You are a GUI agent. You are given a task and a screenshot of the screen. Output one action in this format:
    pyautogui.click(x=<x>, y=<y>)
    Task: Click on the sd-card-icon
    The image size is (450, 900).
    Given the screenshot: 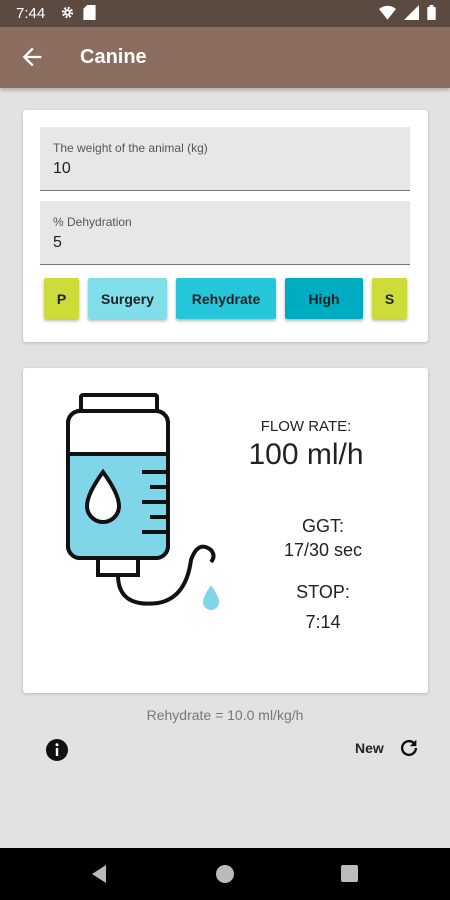 What is the action you would take?
    pyautogui.click(x=89, y=12)
    